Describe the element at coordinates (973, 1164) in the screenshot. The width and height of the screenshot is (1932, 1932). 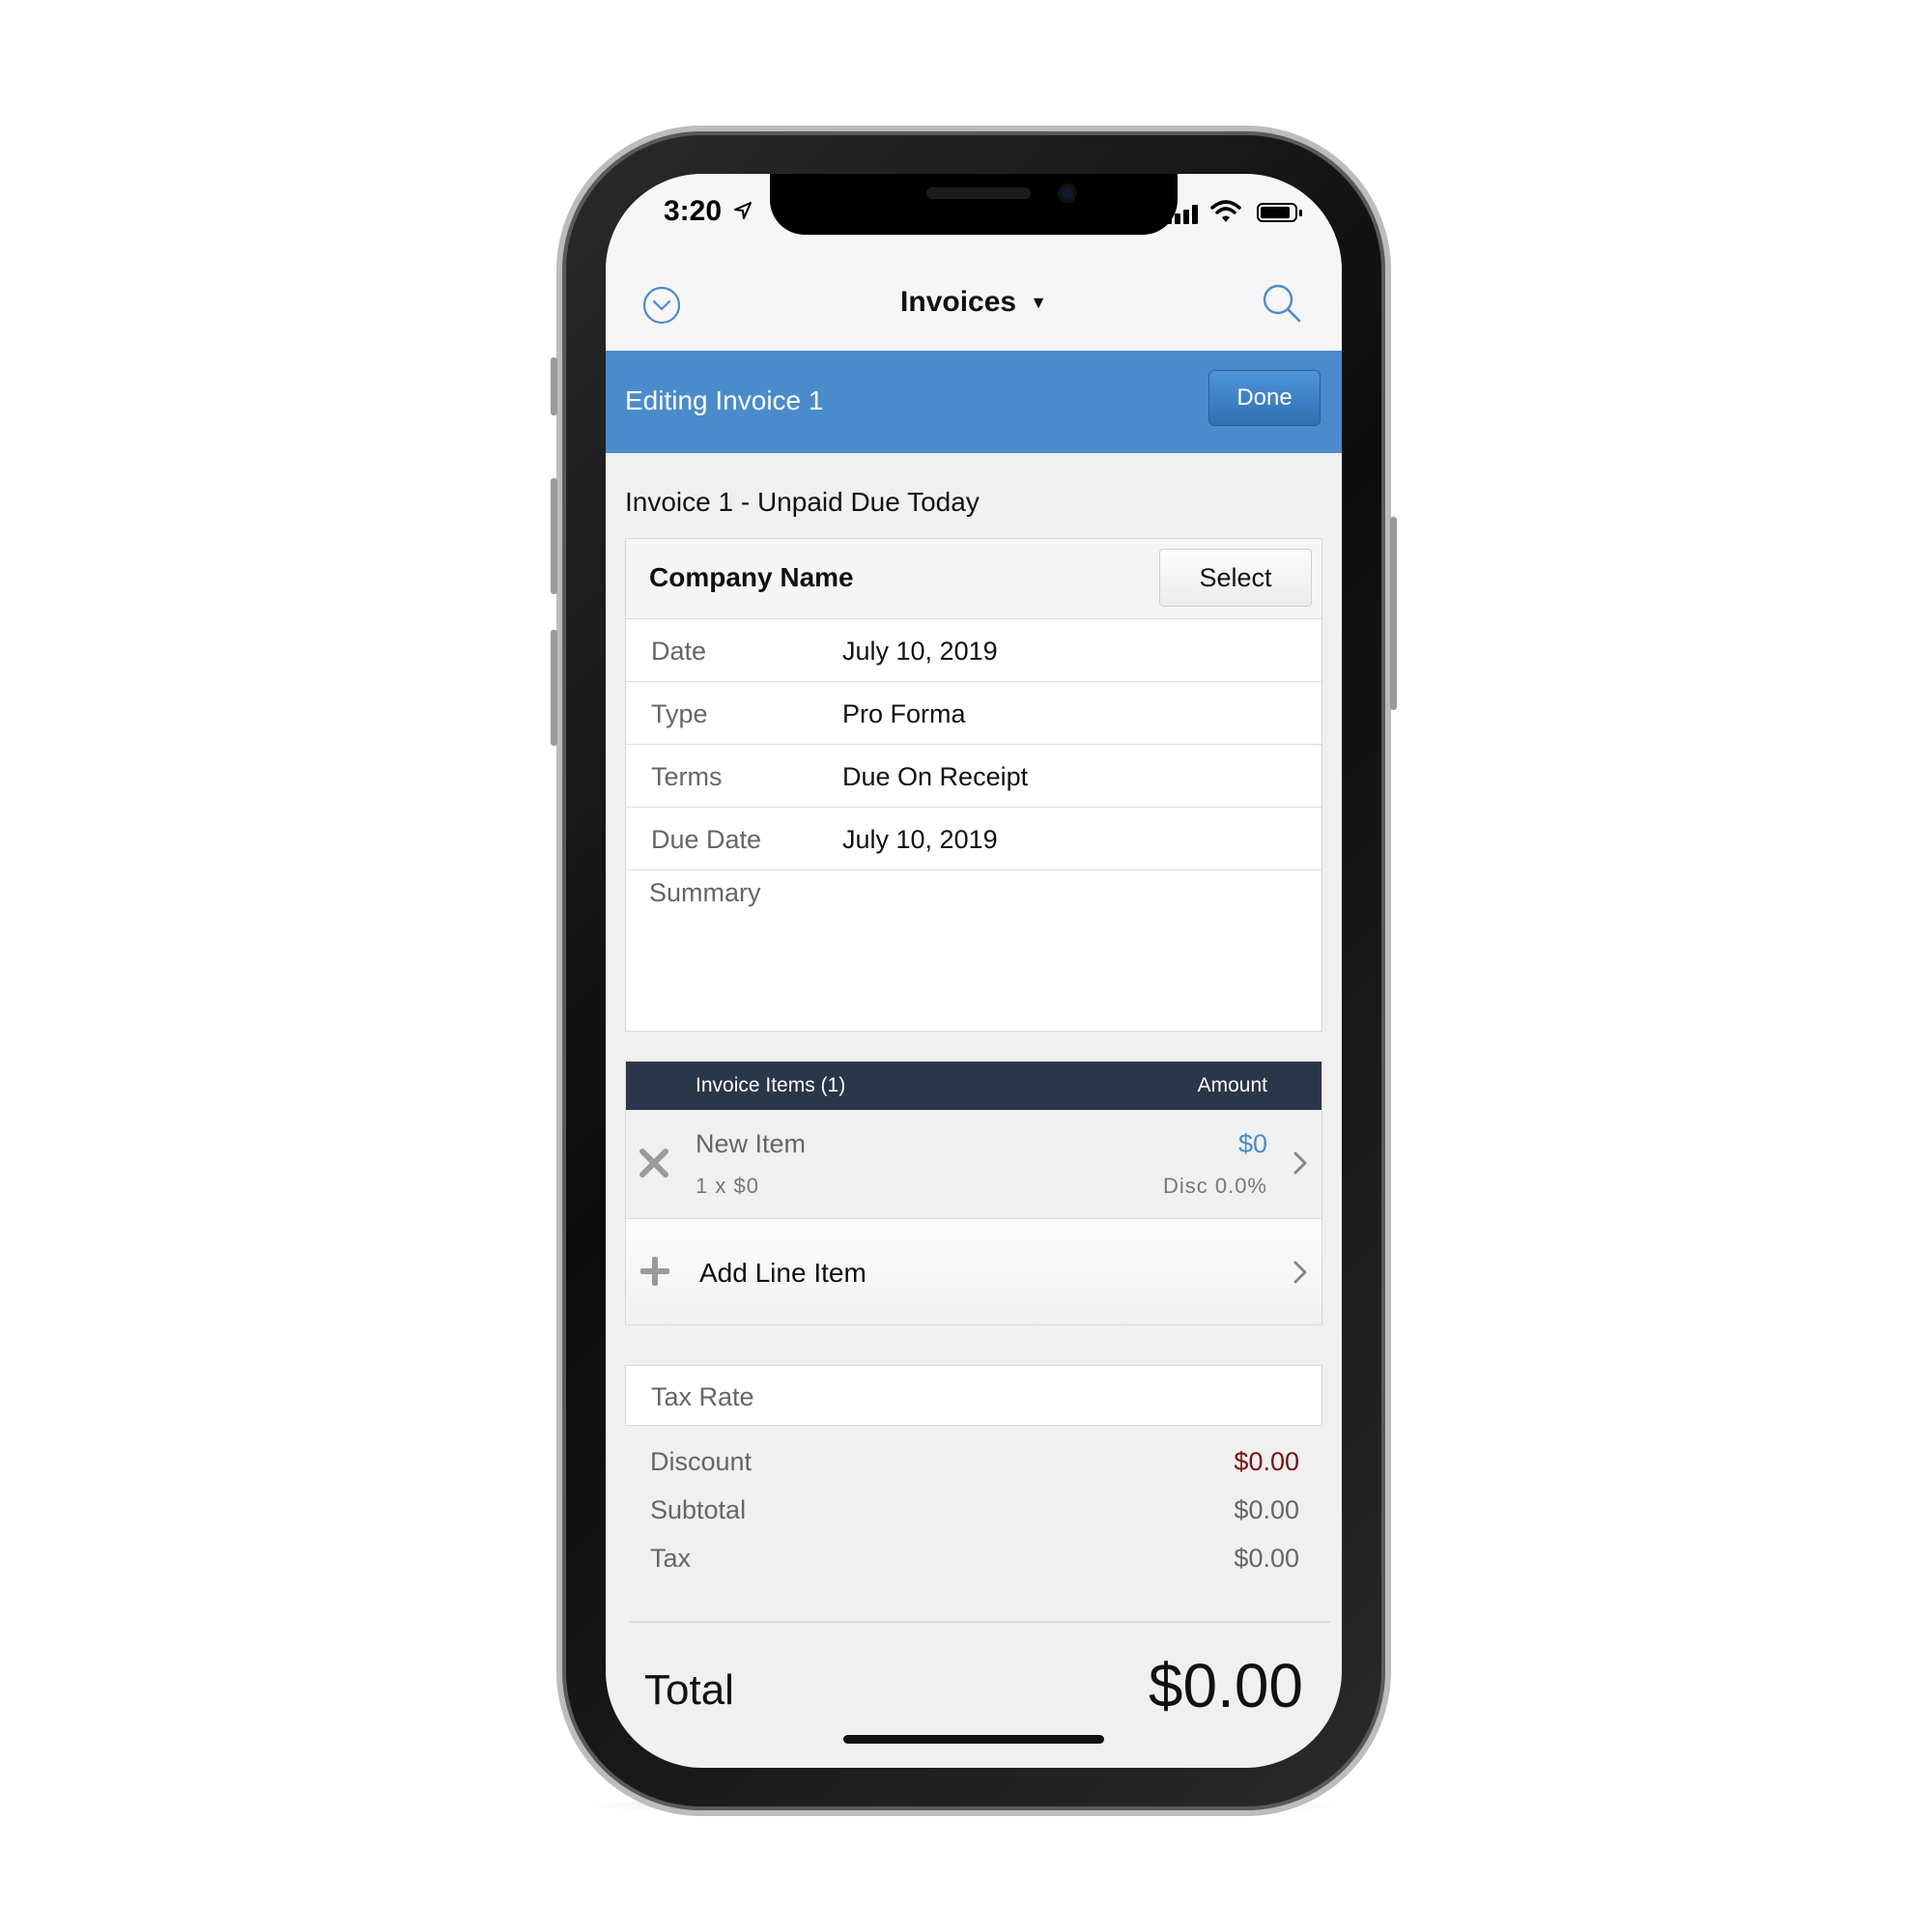
I see `line-item-row: New Item 1 x $0 $0 Disc 0.0%` at that location.